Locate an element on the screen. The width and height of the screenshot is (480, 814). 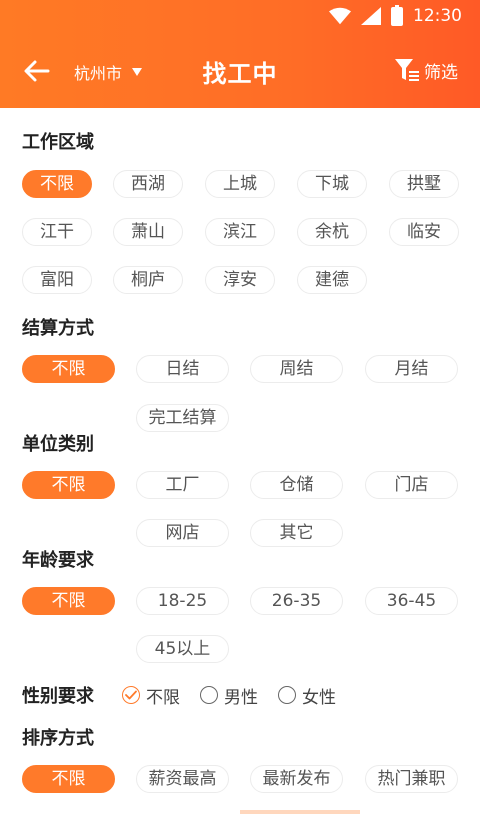
age-chip-0: 不限 is located at coordinates (68, 601).